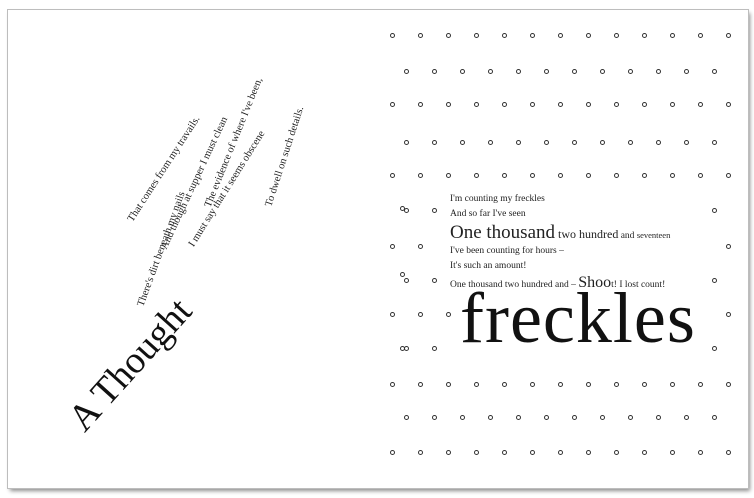  Describe the element at coordinates (560, 233) in the screenshot. I see `verse-line-3: One thousand two hundred and seventeen` at that location.